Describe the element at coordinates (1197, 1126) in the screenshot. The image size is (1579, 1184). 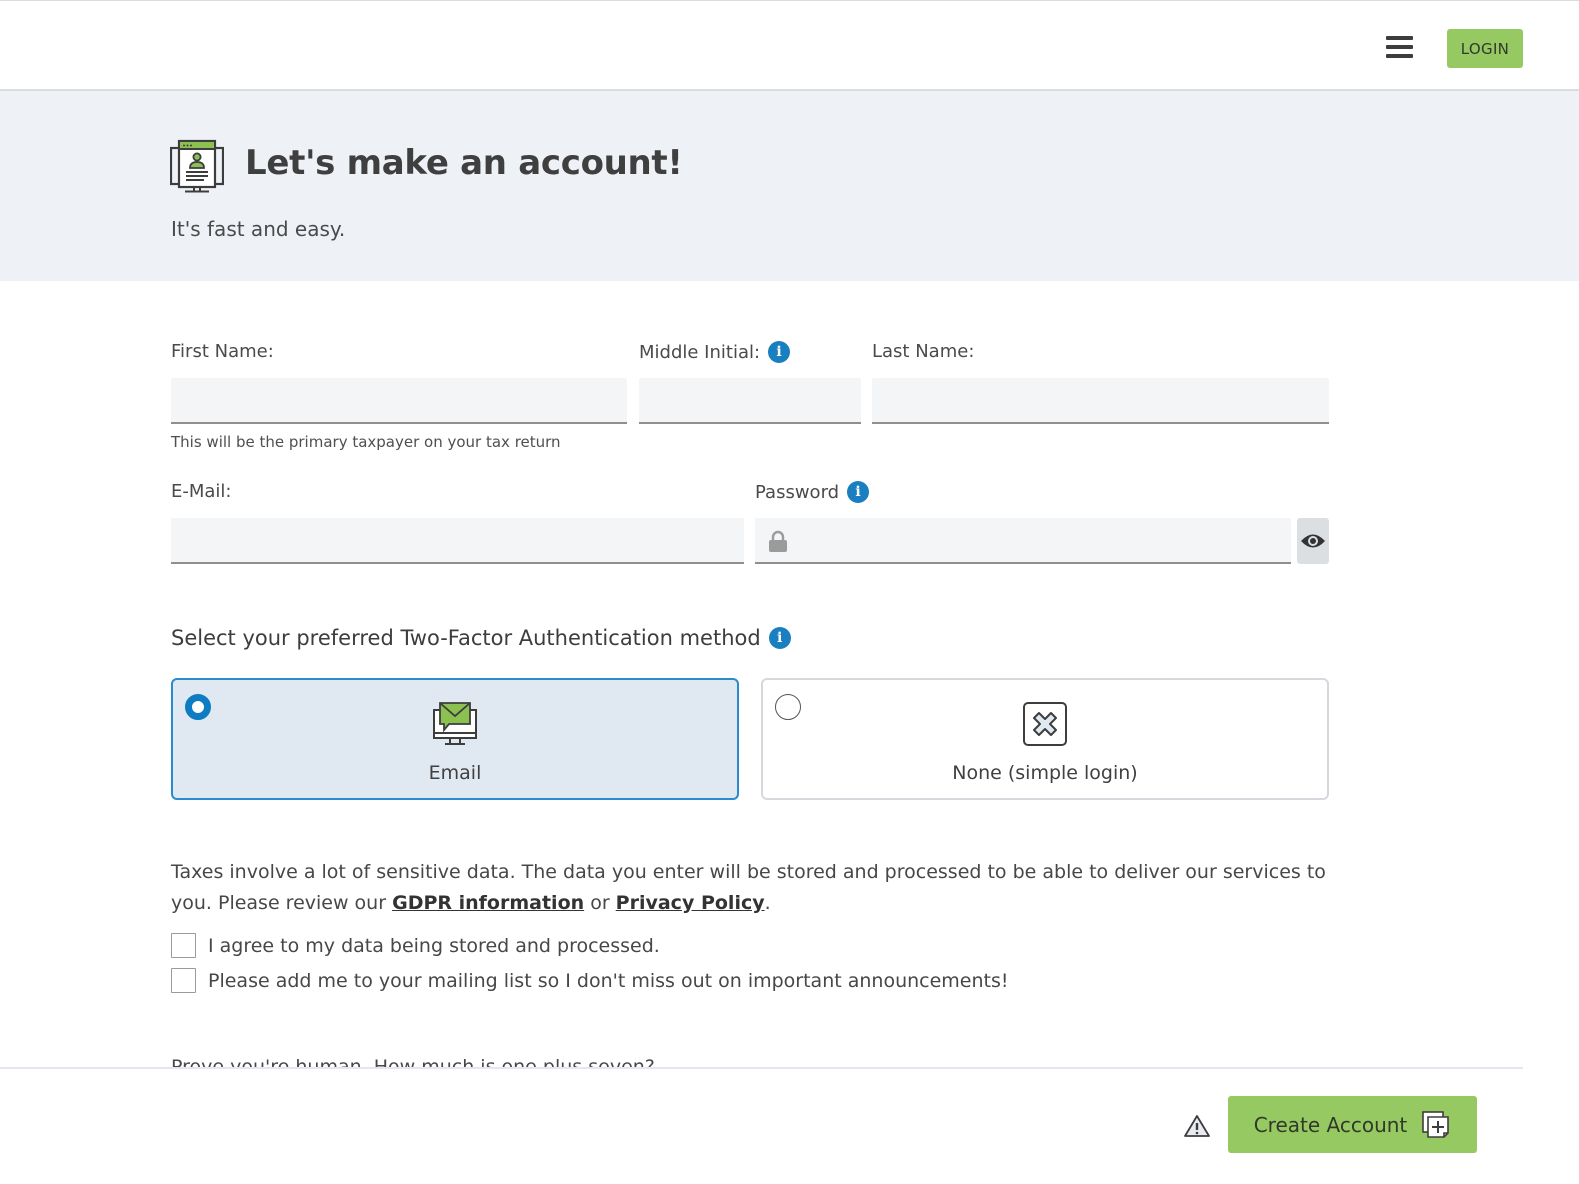
I see `warning-icon` at that location.